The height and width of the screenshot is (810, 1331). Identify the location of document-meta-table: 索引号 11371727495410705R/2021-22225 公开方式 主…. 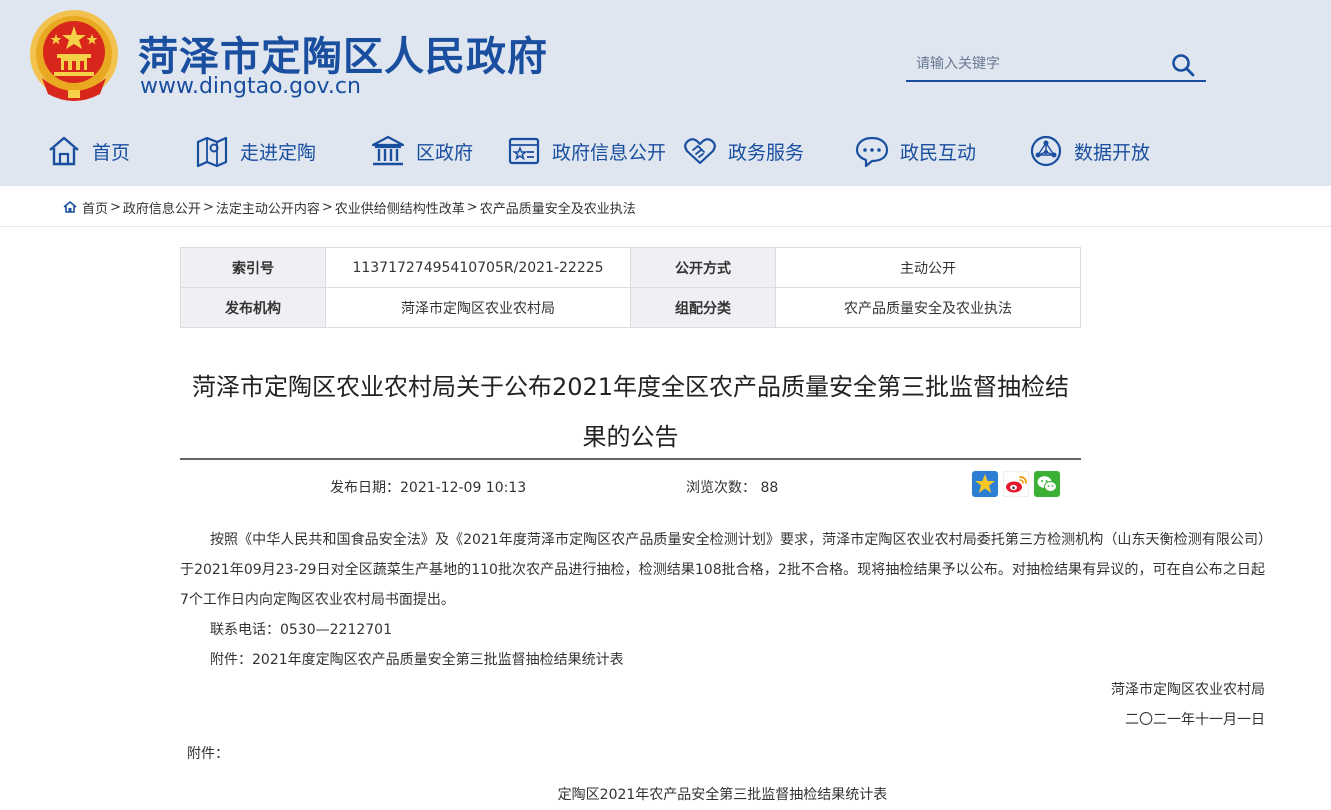
(630, 287).